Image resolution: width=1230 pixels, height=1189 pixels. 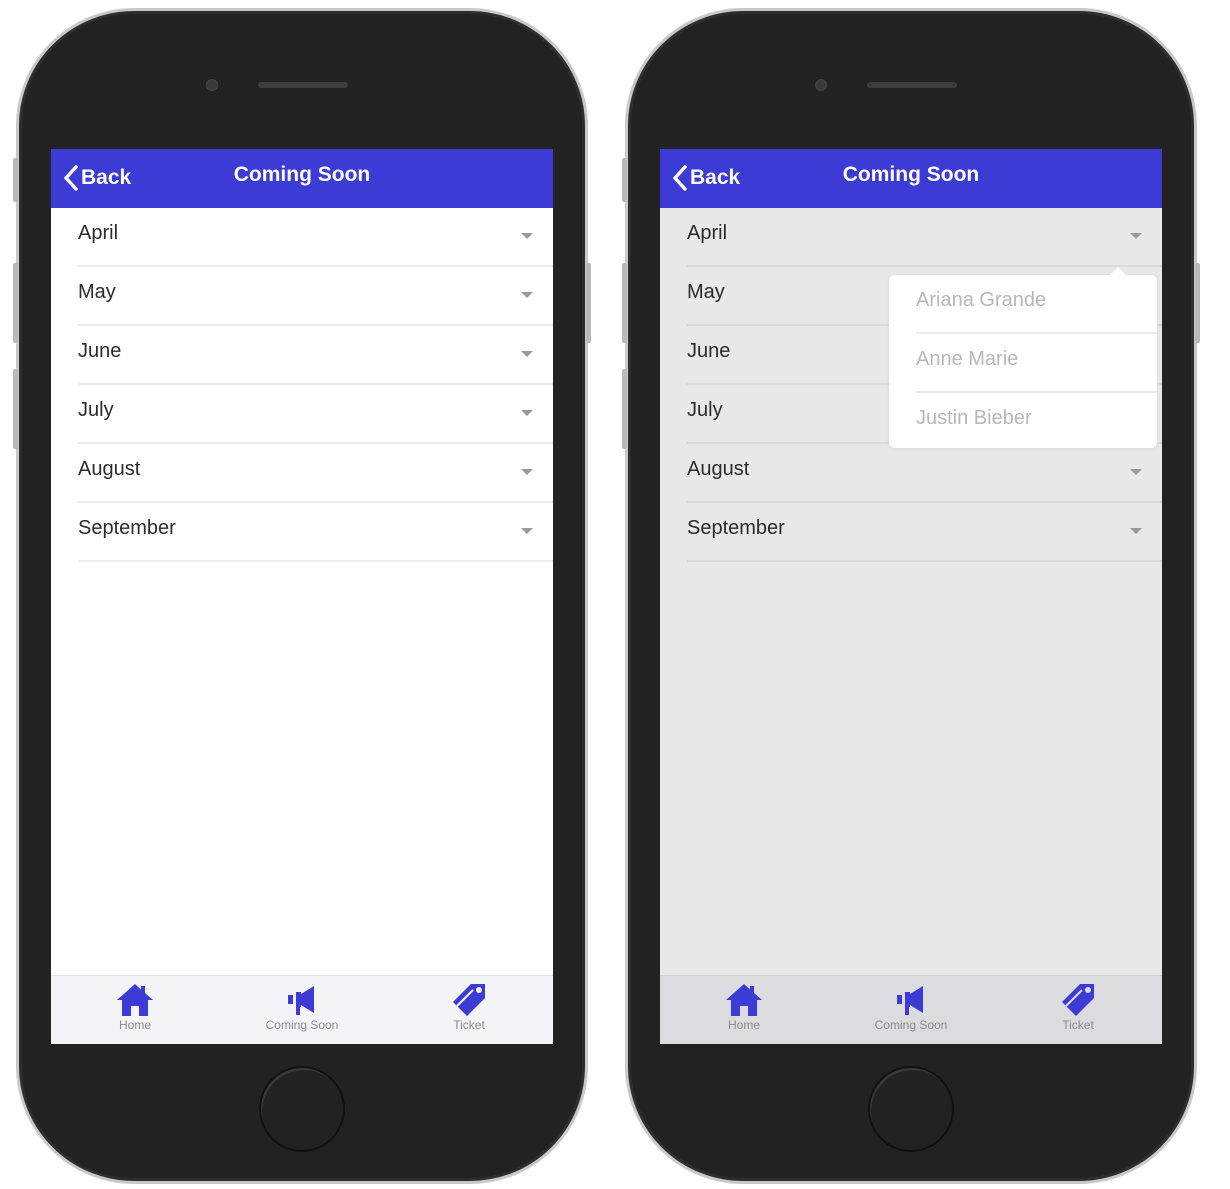 I want to click on artist-popover: Ariana Grande Anne Marie Justin Bieber, so click(x=1023, y=357).